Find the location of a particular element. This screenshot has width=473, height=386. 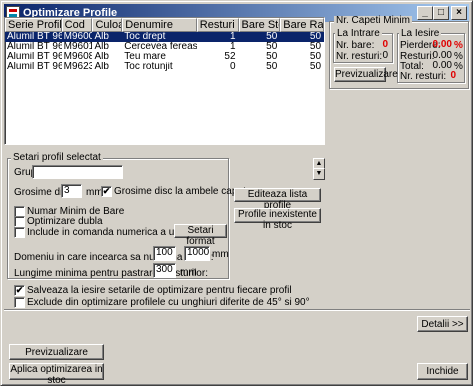

total-value: 0.00 is located at coordinates (442, 65).